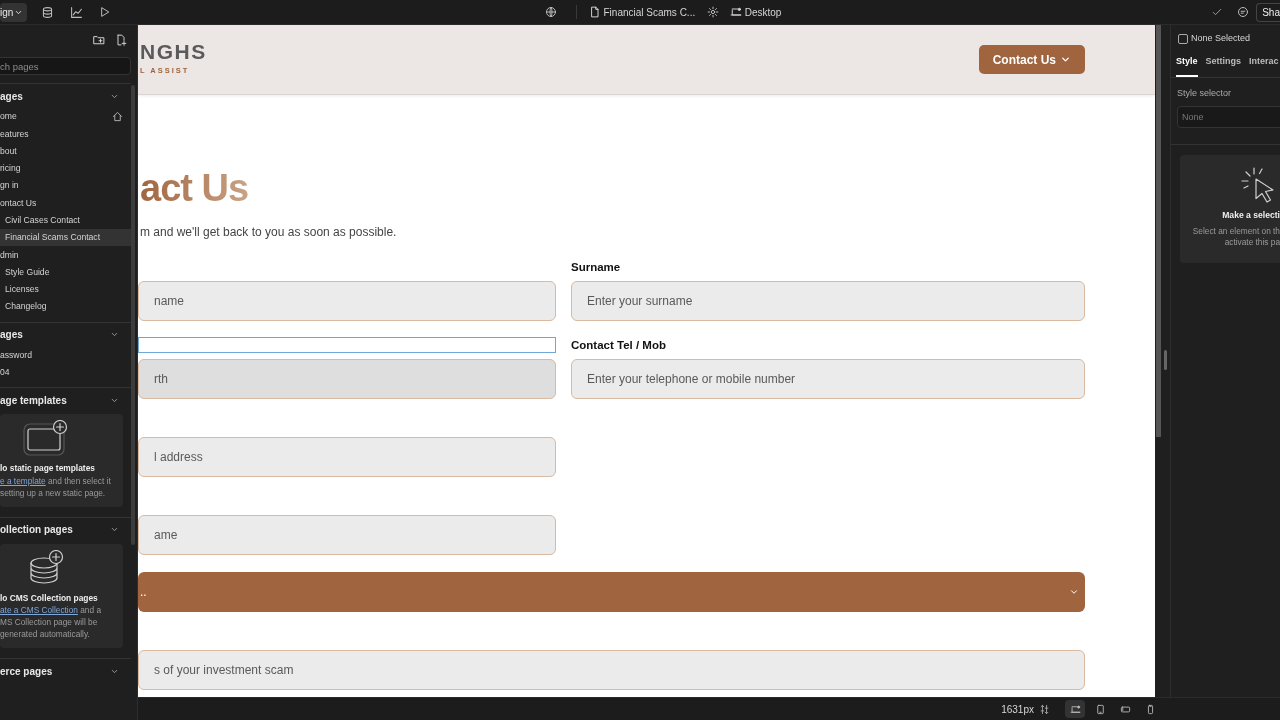  Describe the element at coordinates (1268, 12) in the screenshot. I see `share-button: Sha` at that location.